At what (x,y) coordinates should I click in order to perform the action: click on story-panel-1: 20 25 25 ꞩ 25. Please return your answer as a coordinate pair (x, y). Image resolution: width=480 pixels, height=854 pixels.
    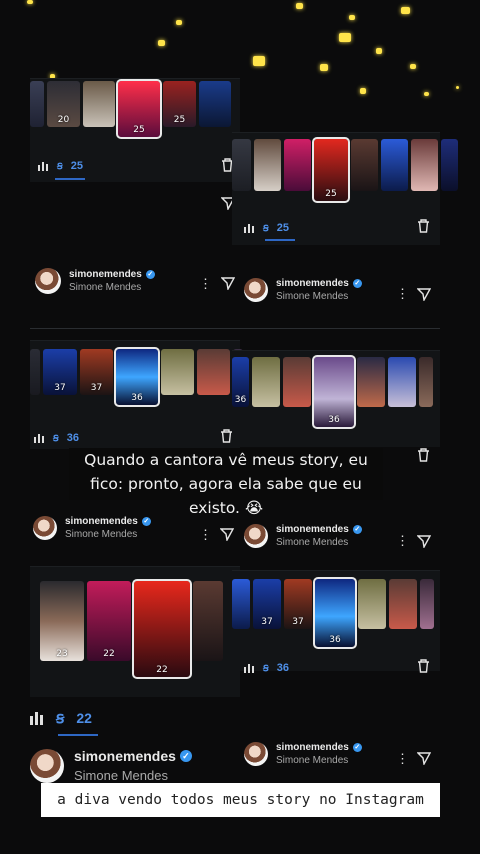
    Looking at the image, I should click on (135, 130).